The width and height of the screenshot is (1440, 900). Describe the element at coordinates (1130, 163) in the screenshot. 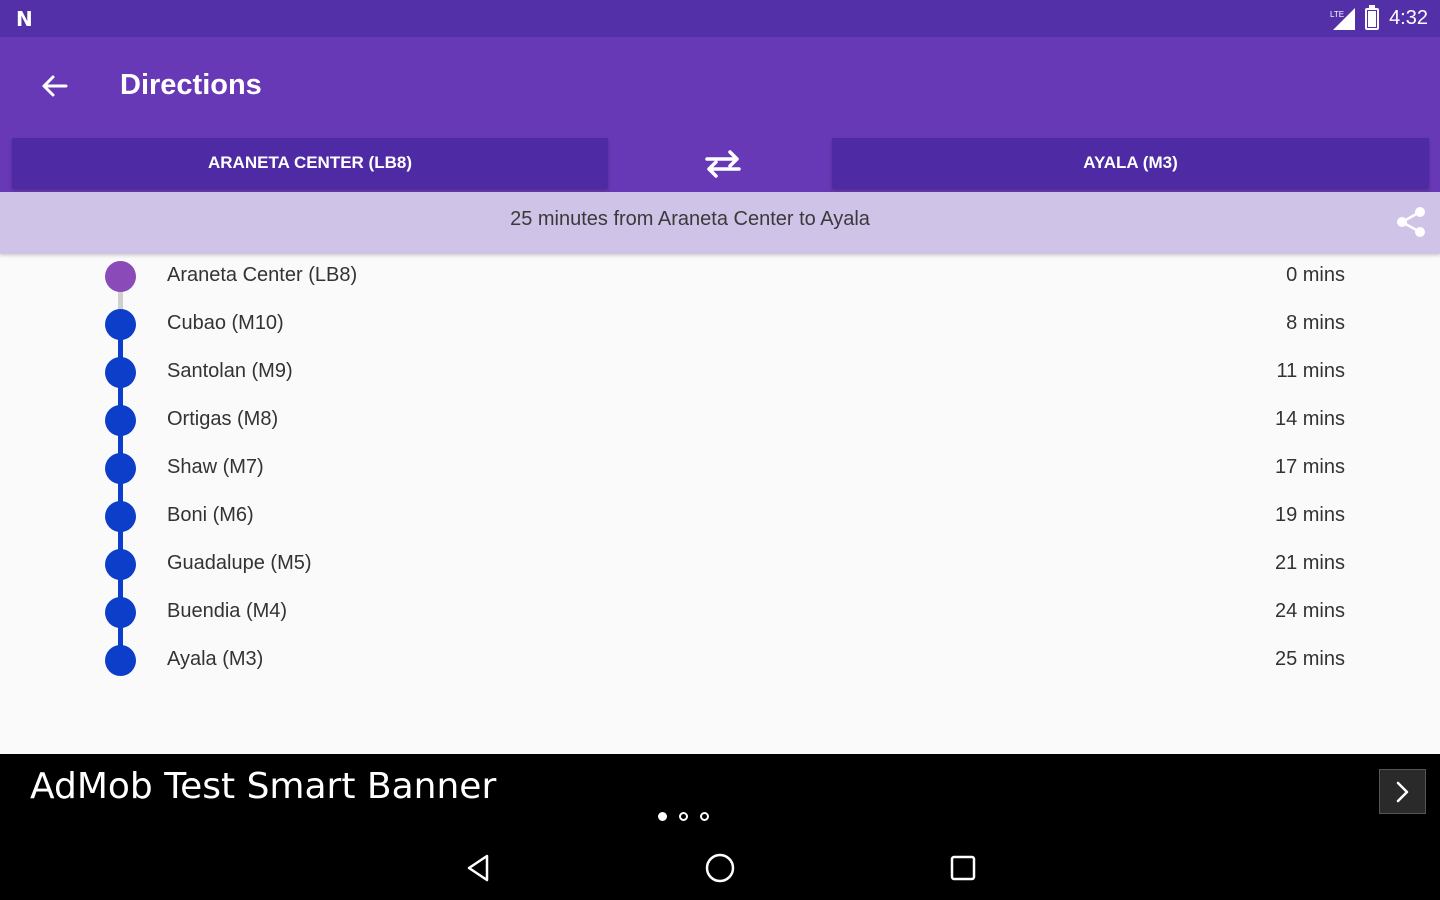

I see `to-station-button: AYALA (M3)` at that location.